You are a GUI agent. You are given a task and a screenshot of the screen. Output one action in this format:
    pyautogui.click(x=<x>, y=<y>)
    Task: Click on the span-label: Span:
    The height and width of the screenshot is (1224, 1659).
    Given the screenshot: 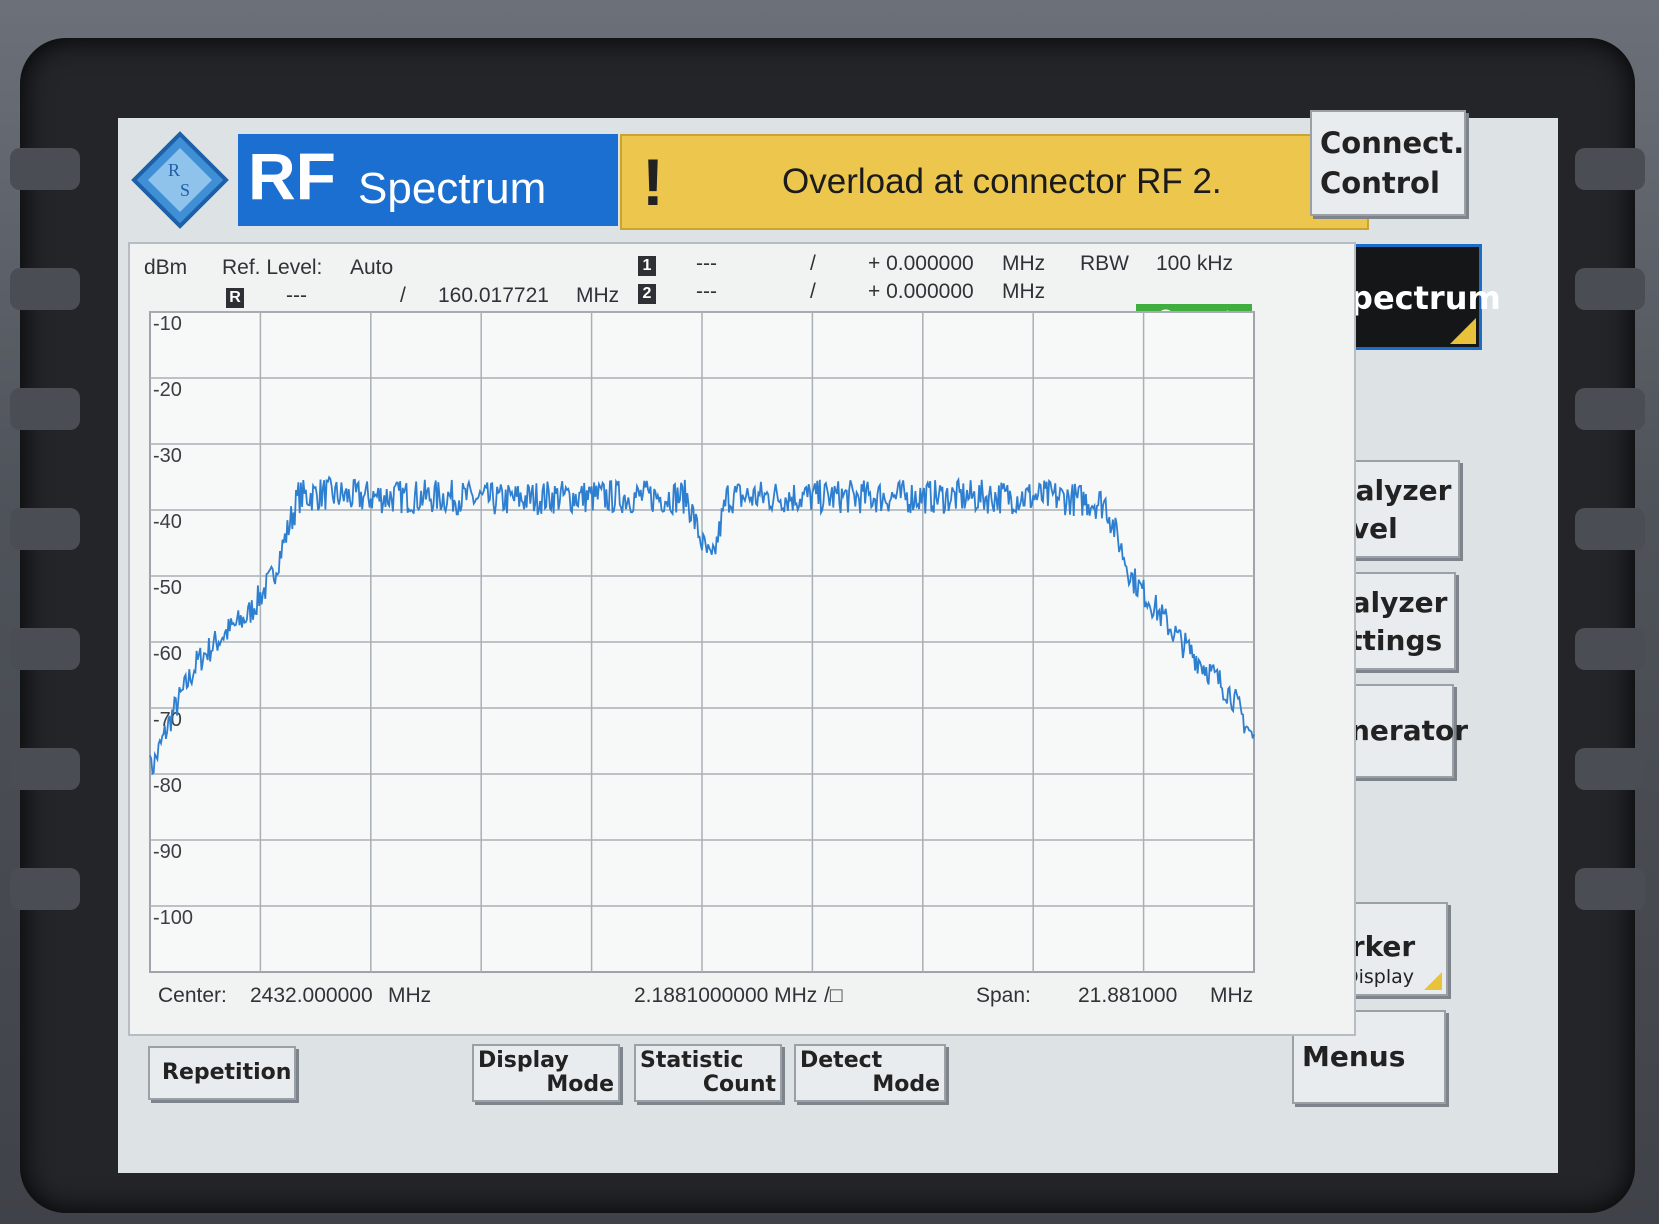 What is the action you would take?
    pyautogui.click(x=1003, y=995)
    